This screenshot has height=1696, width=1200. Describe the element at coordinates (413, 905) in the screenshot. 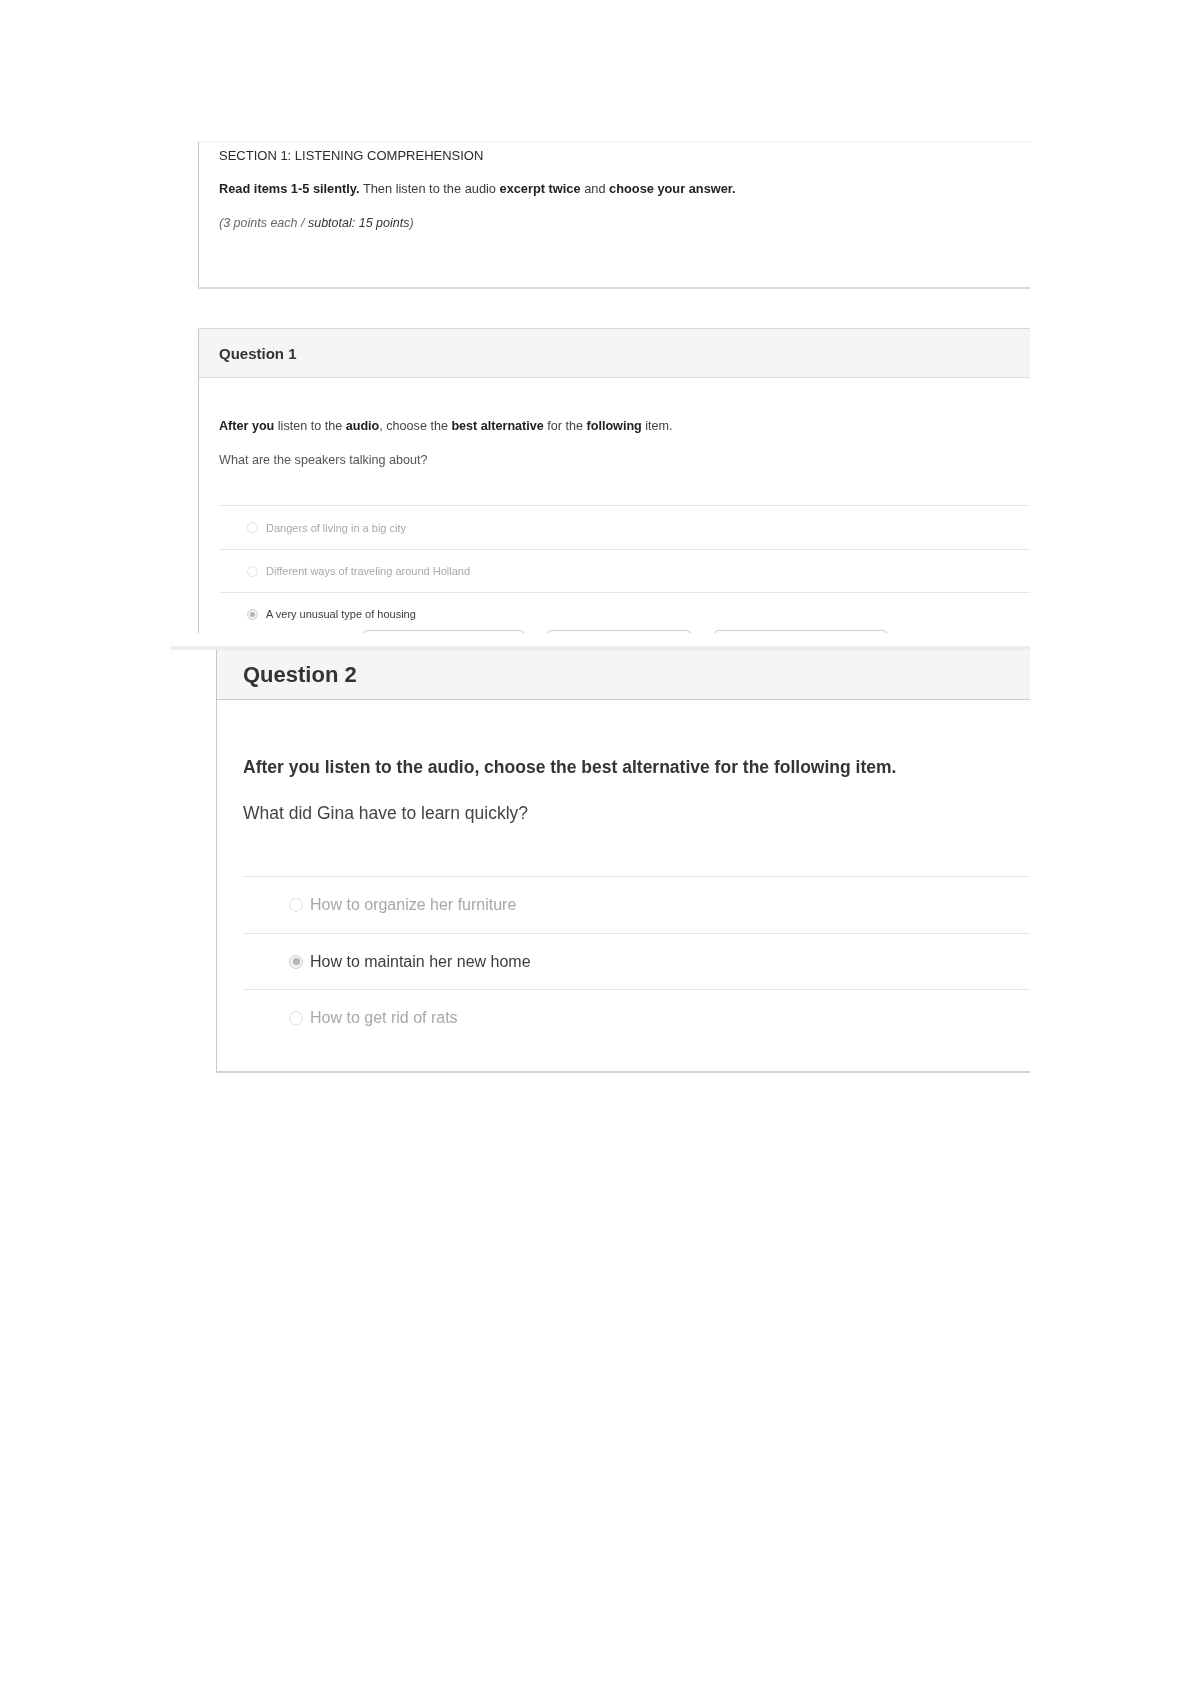

I see `option-label: How to organize her furniture` at that location.